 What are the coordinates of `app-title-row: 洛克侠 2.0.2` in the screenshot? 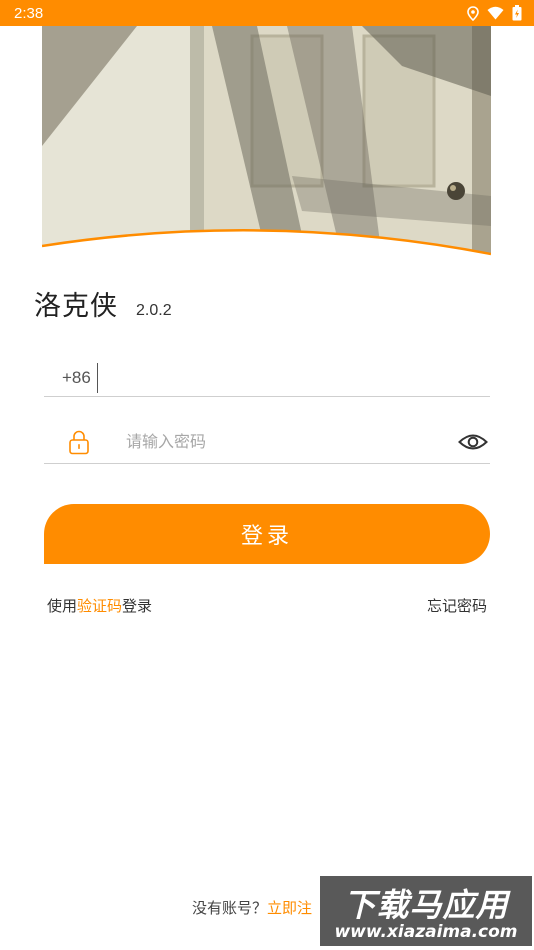 It's located at (103, 303).